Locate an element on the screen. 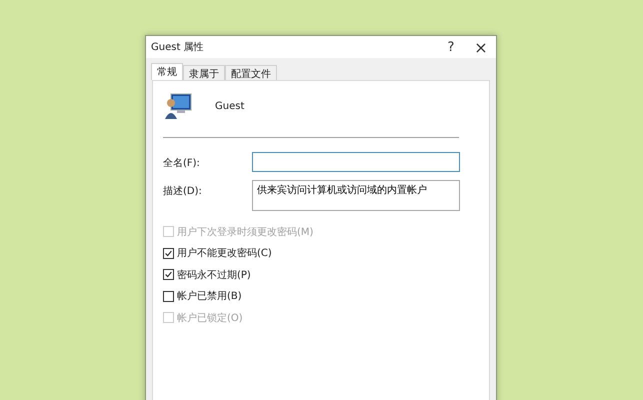 The width and height of the screenshot is (643, 400). checkbox-label: 帐户已禁用(B) is located at coordinates (209, 297).